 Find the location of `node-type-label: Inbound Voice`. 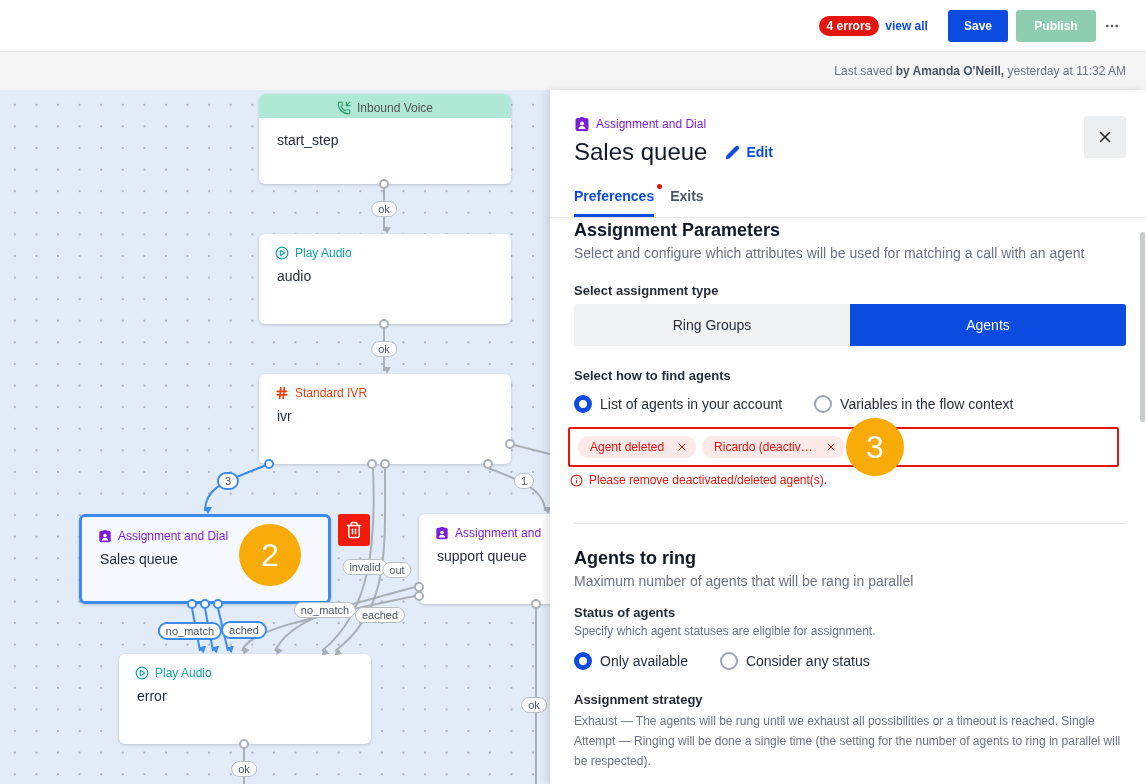

node-type-label: Inbound Voice is located at coordinates (395, 108).